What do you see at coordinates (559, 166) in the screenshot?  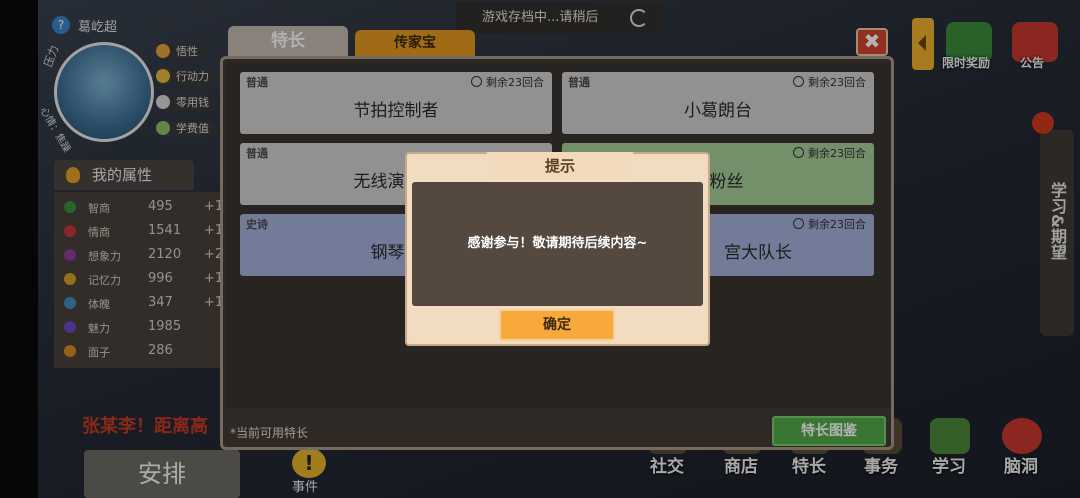 I see `dialog-title: 提示` at bounding box center [559, 166].